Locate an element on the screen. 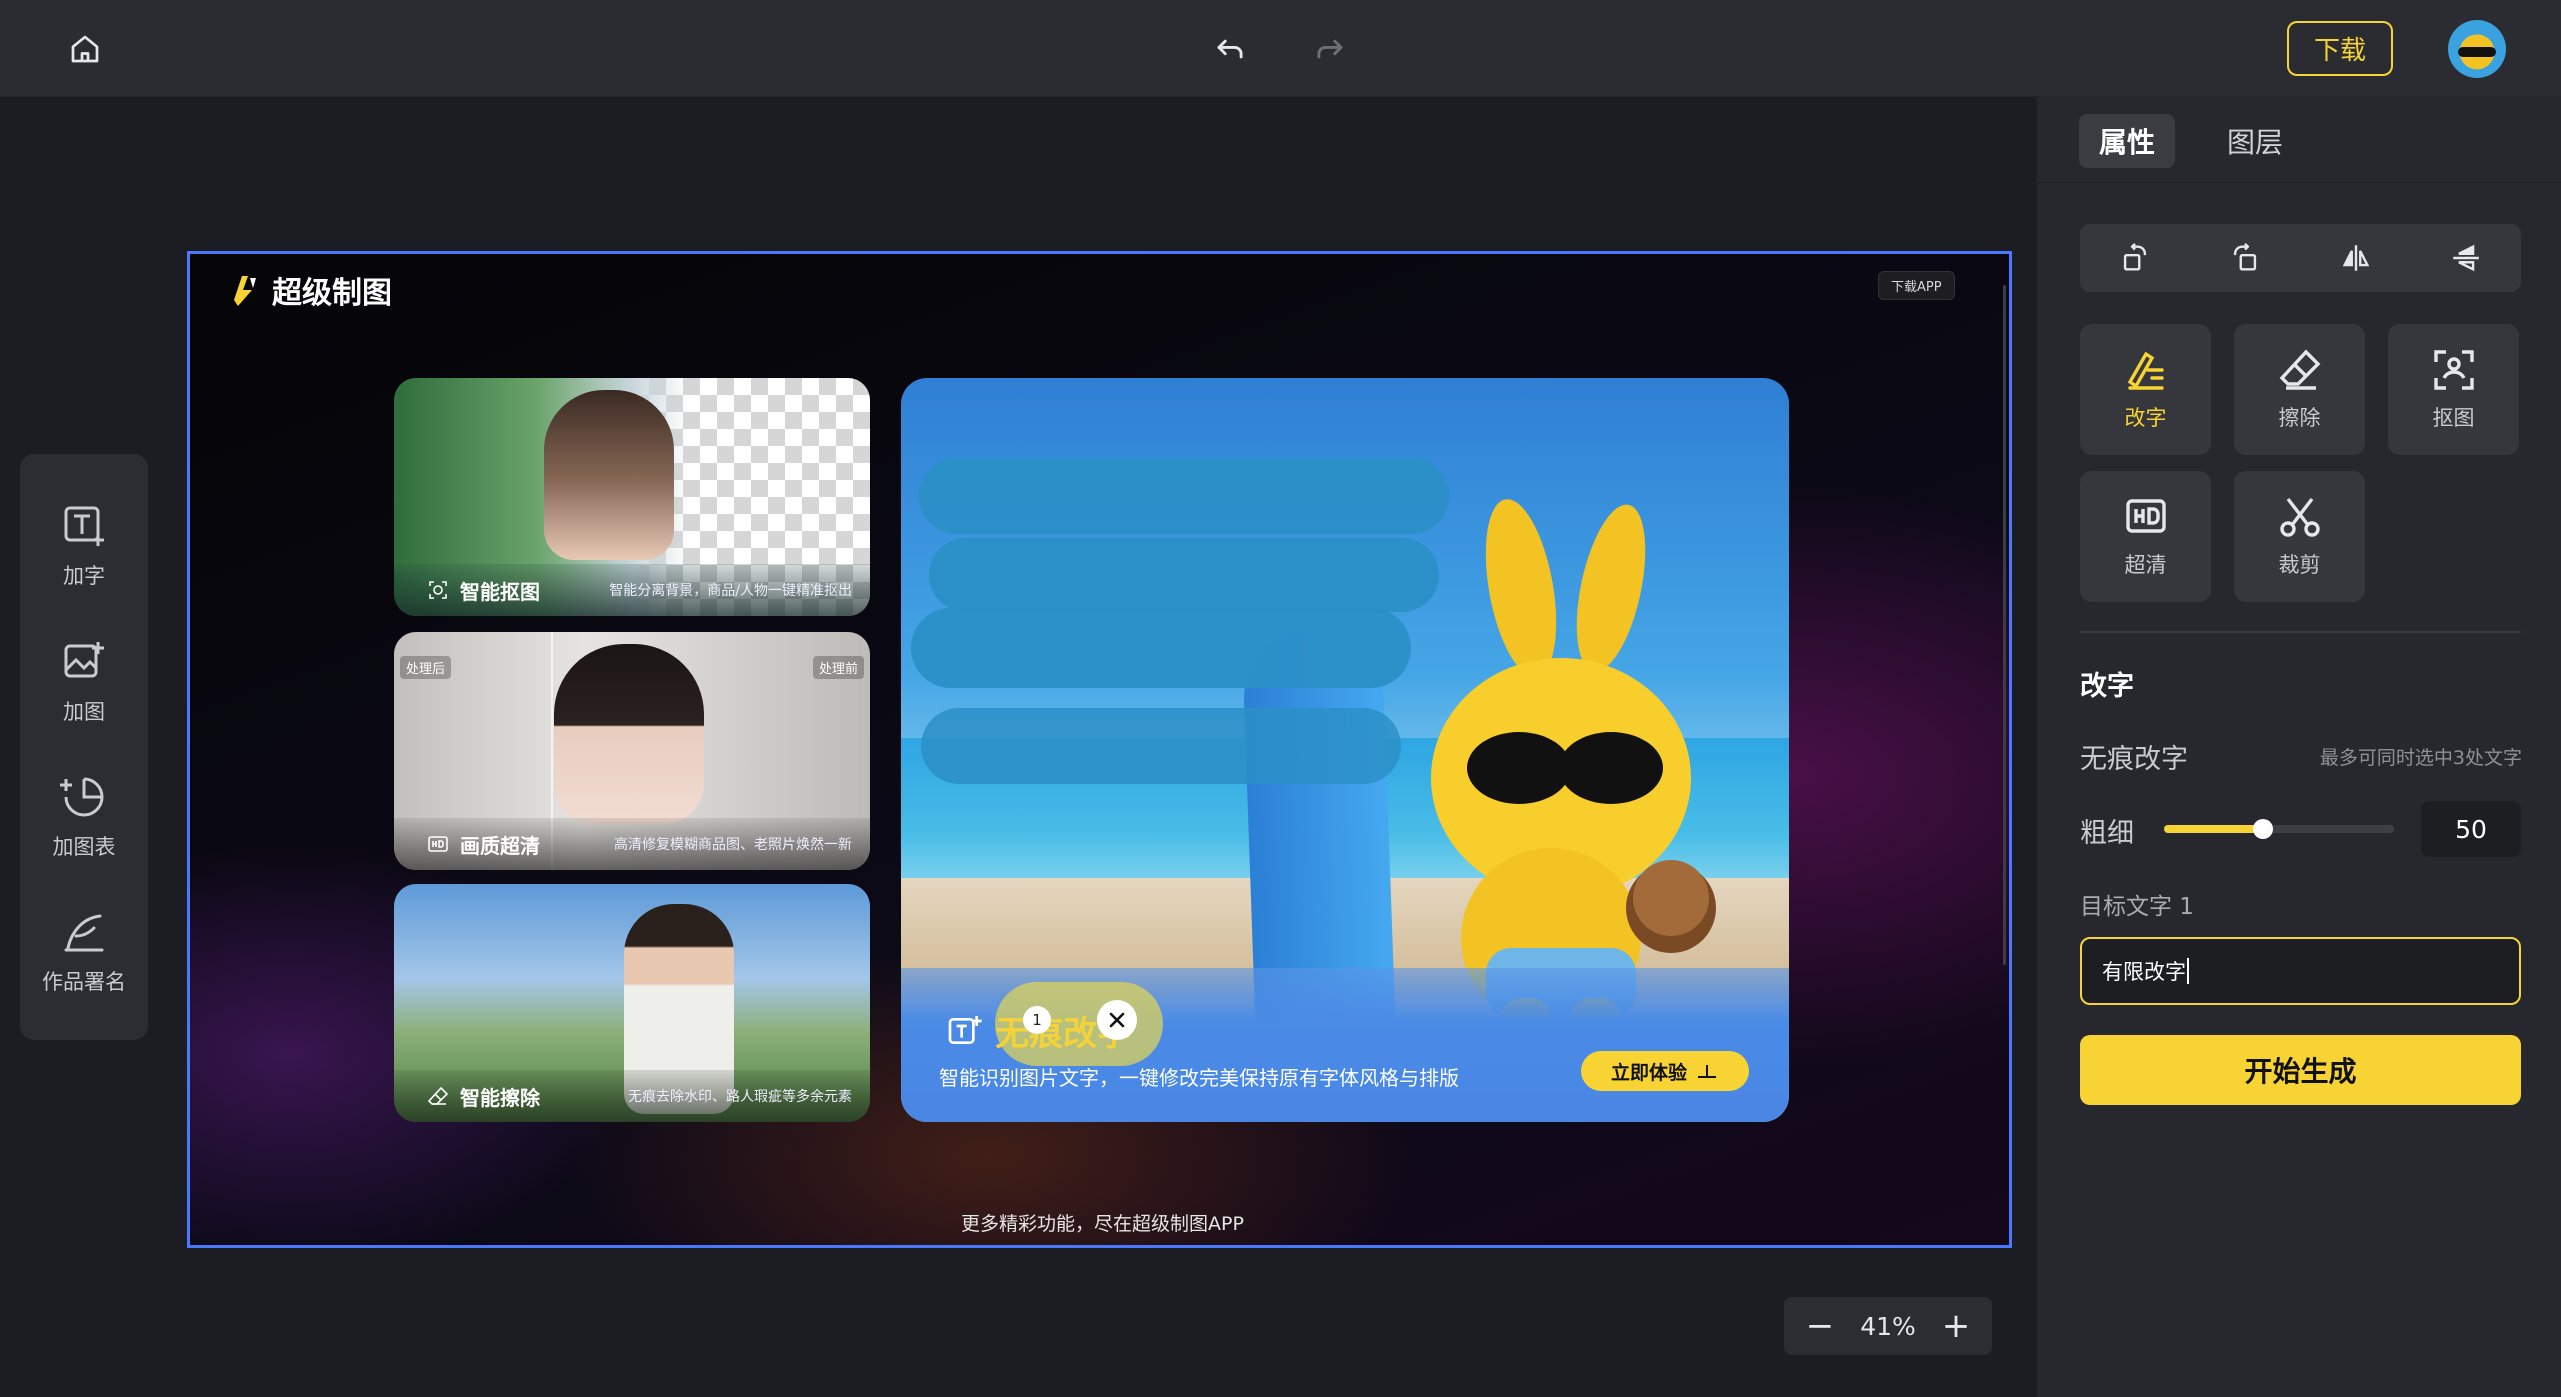  logo-text: 超级制图 is located at coordinates (332, 293).